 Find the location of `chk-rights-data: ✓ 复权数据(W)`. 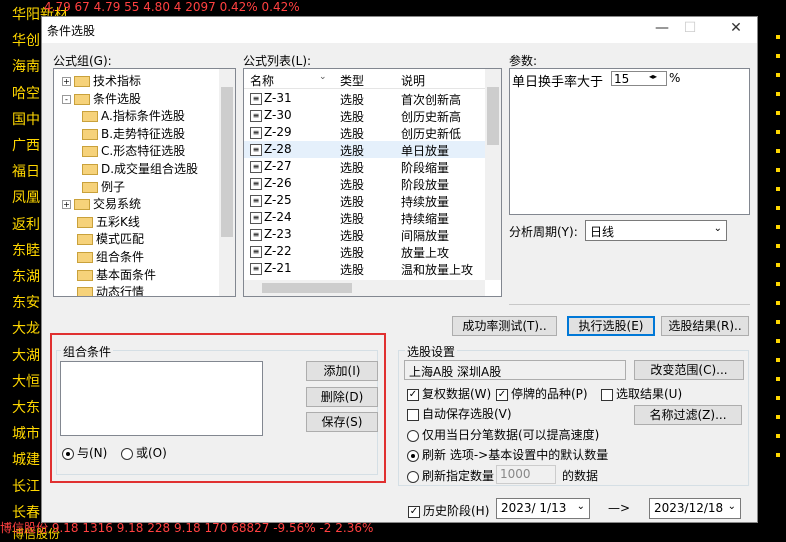

chk-rights-data: ✓ 复权数据(W) is located at coordinates (449, 393).